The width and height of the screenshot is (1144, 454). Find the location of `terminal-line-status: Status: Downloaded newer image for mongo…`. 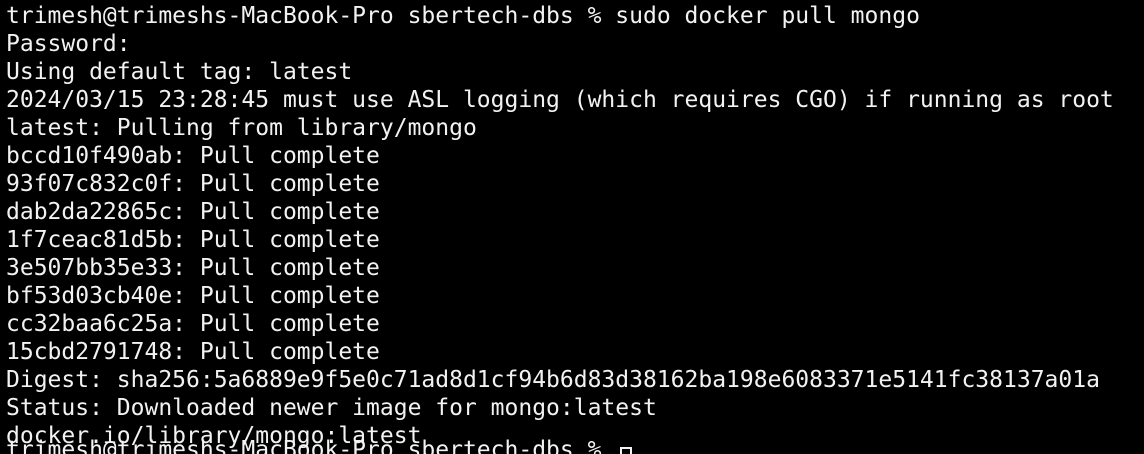

terminal-line-status: Status: Downloaded newer image for mongo… is located at coordinates (331, 408).